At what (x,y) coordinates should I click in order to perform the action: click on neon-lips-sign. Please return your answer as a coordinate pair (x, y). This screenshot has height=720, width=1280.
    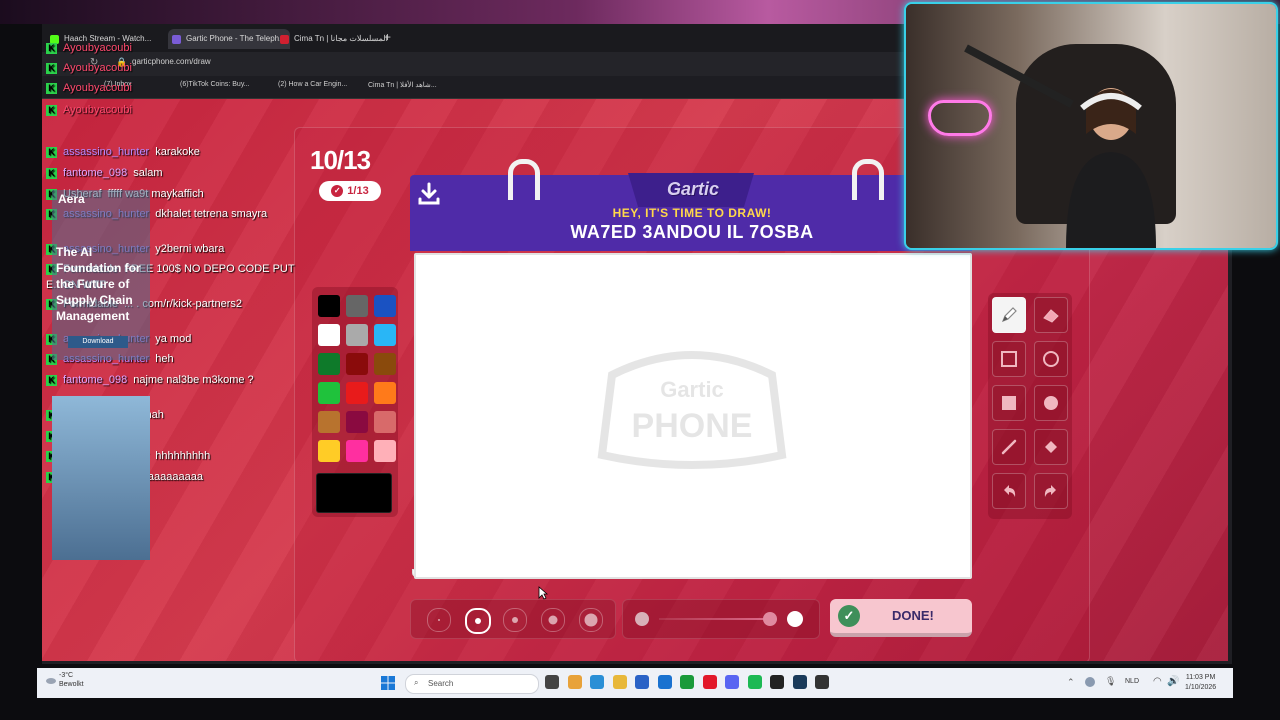
    Looking at the image, I should click on (960, 118).